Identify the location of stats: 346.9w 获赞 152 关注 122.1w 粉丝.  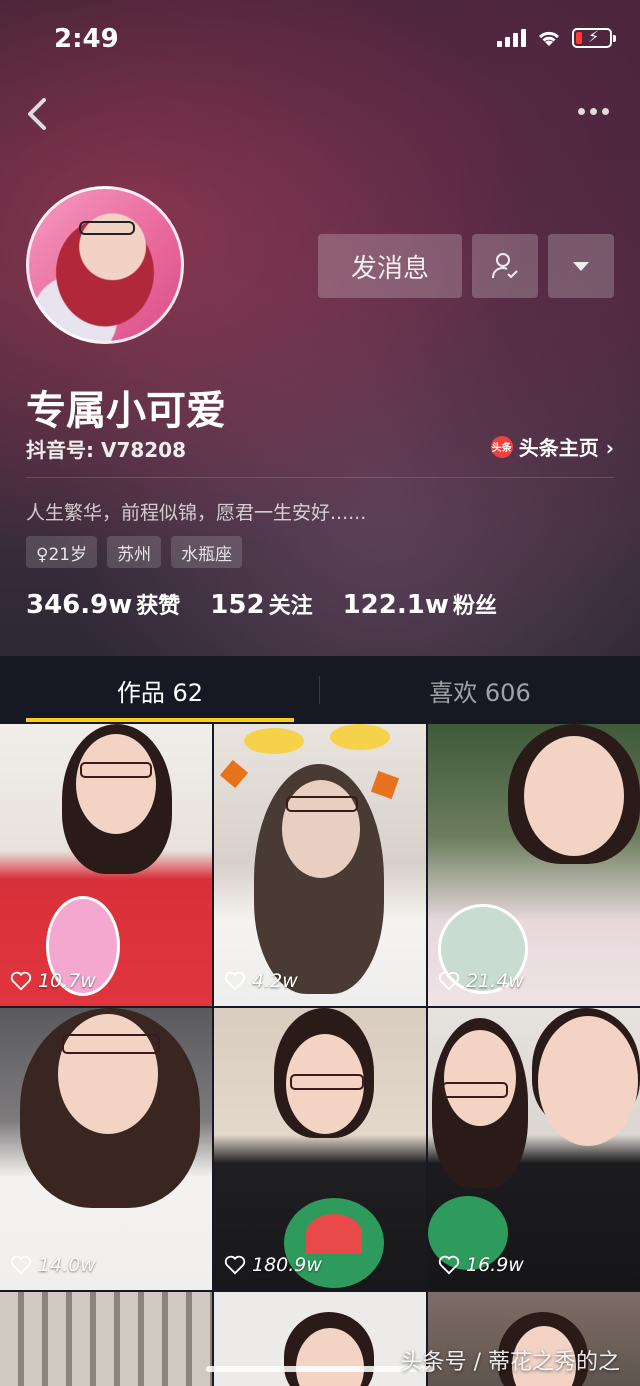
(261, 604).